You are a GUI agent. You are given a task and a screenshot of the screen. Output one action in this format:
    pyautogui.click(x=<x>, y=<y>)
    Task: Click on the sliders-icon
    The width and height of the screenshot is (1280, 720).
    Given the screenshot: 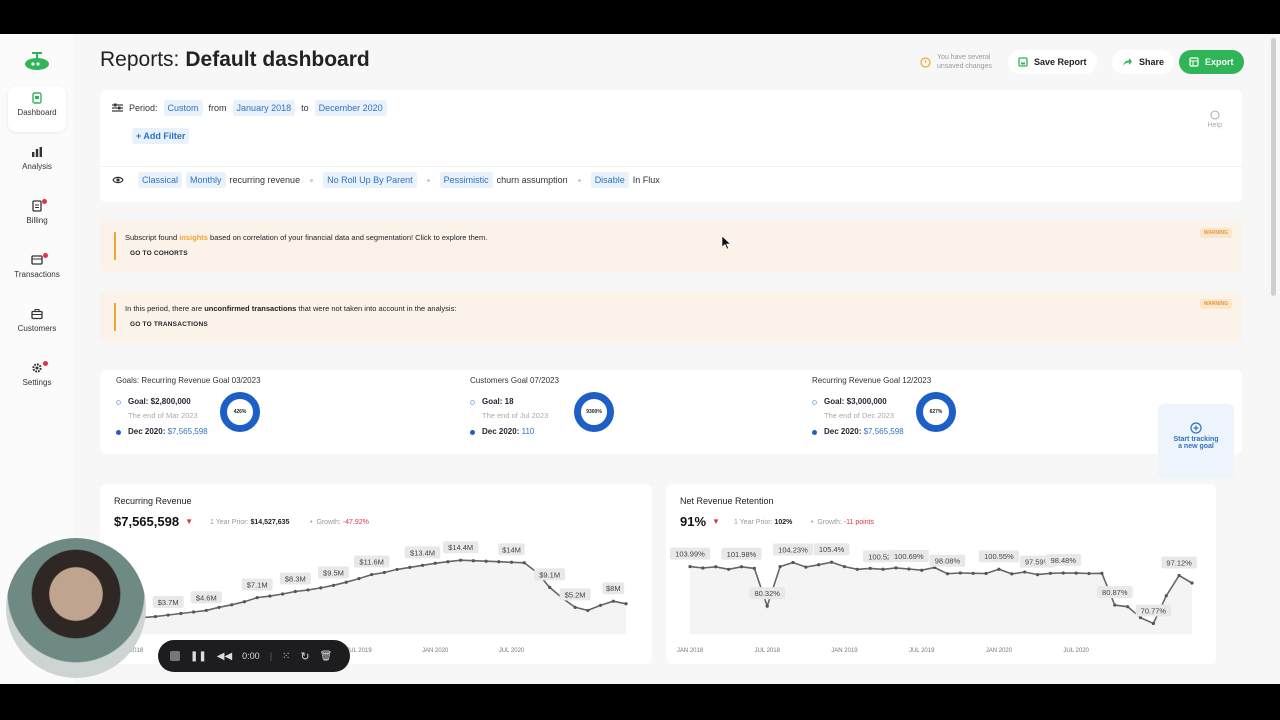 What is the action you would take?
    pyautogui.click(x=117, y=107)
    